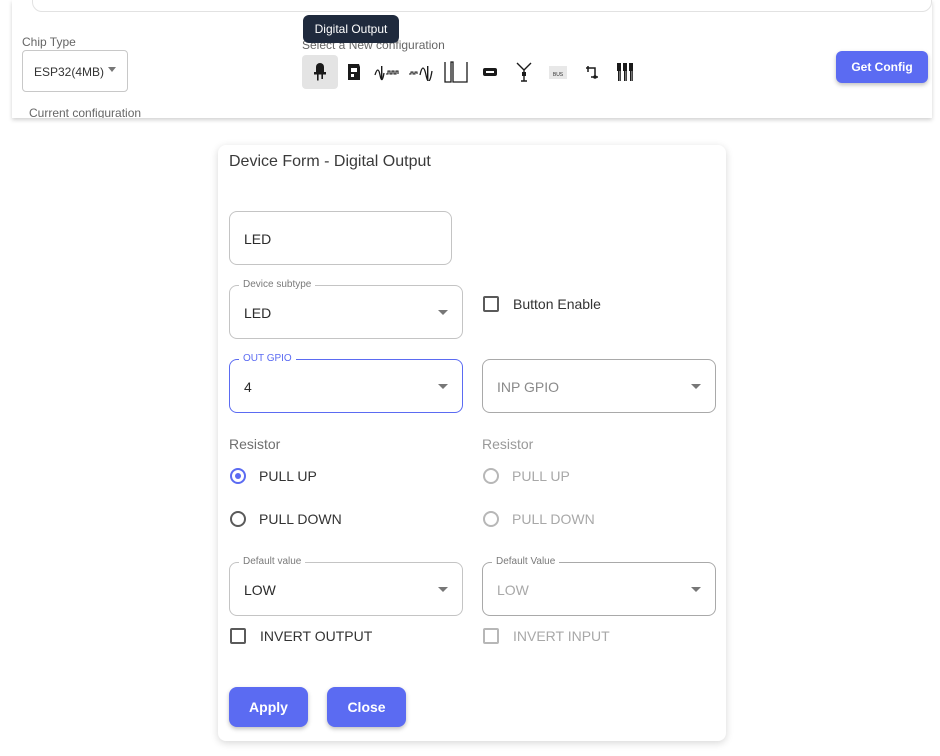 The image size is (940, 756). What do you see at coordinates (258, 239) in the screenshot?
I see `device-name-value: LED` at bounding box center [258, 239].